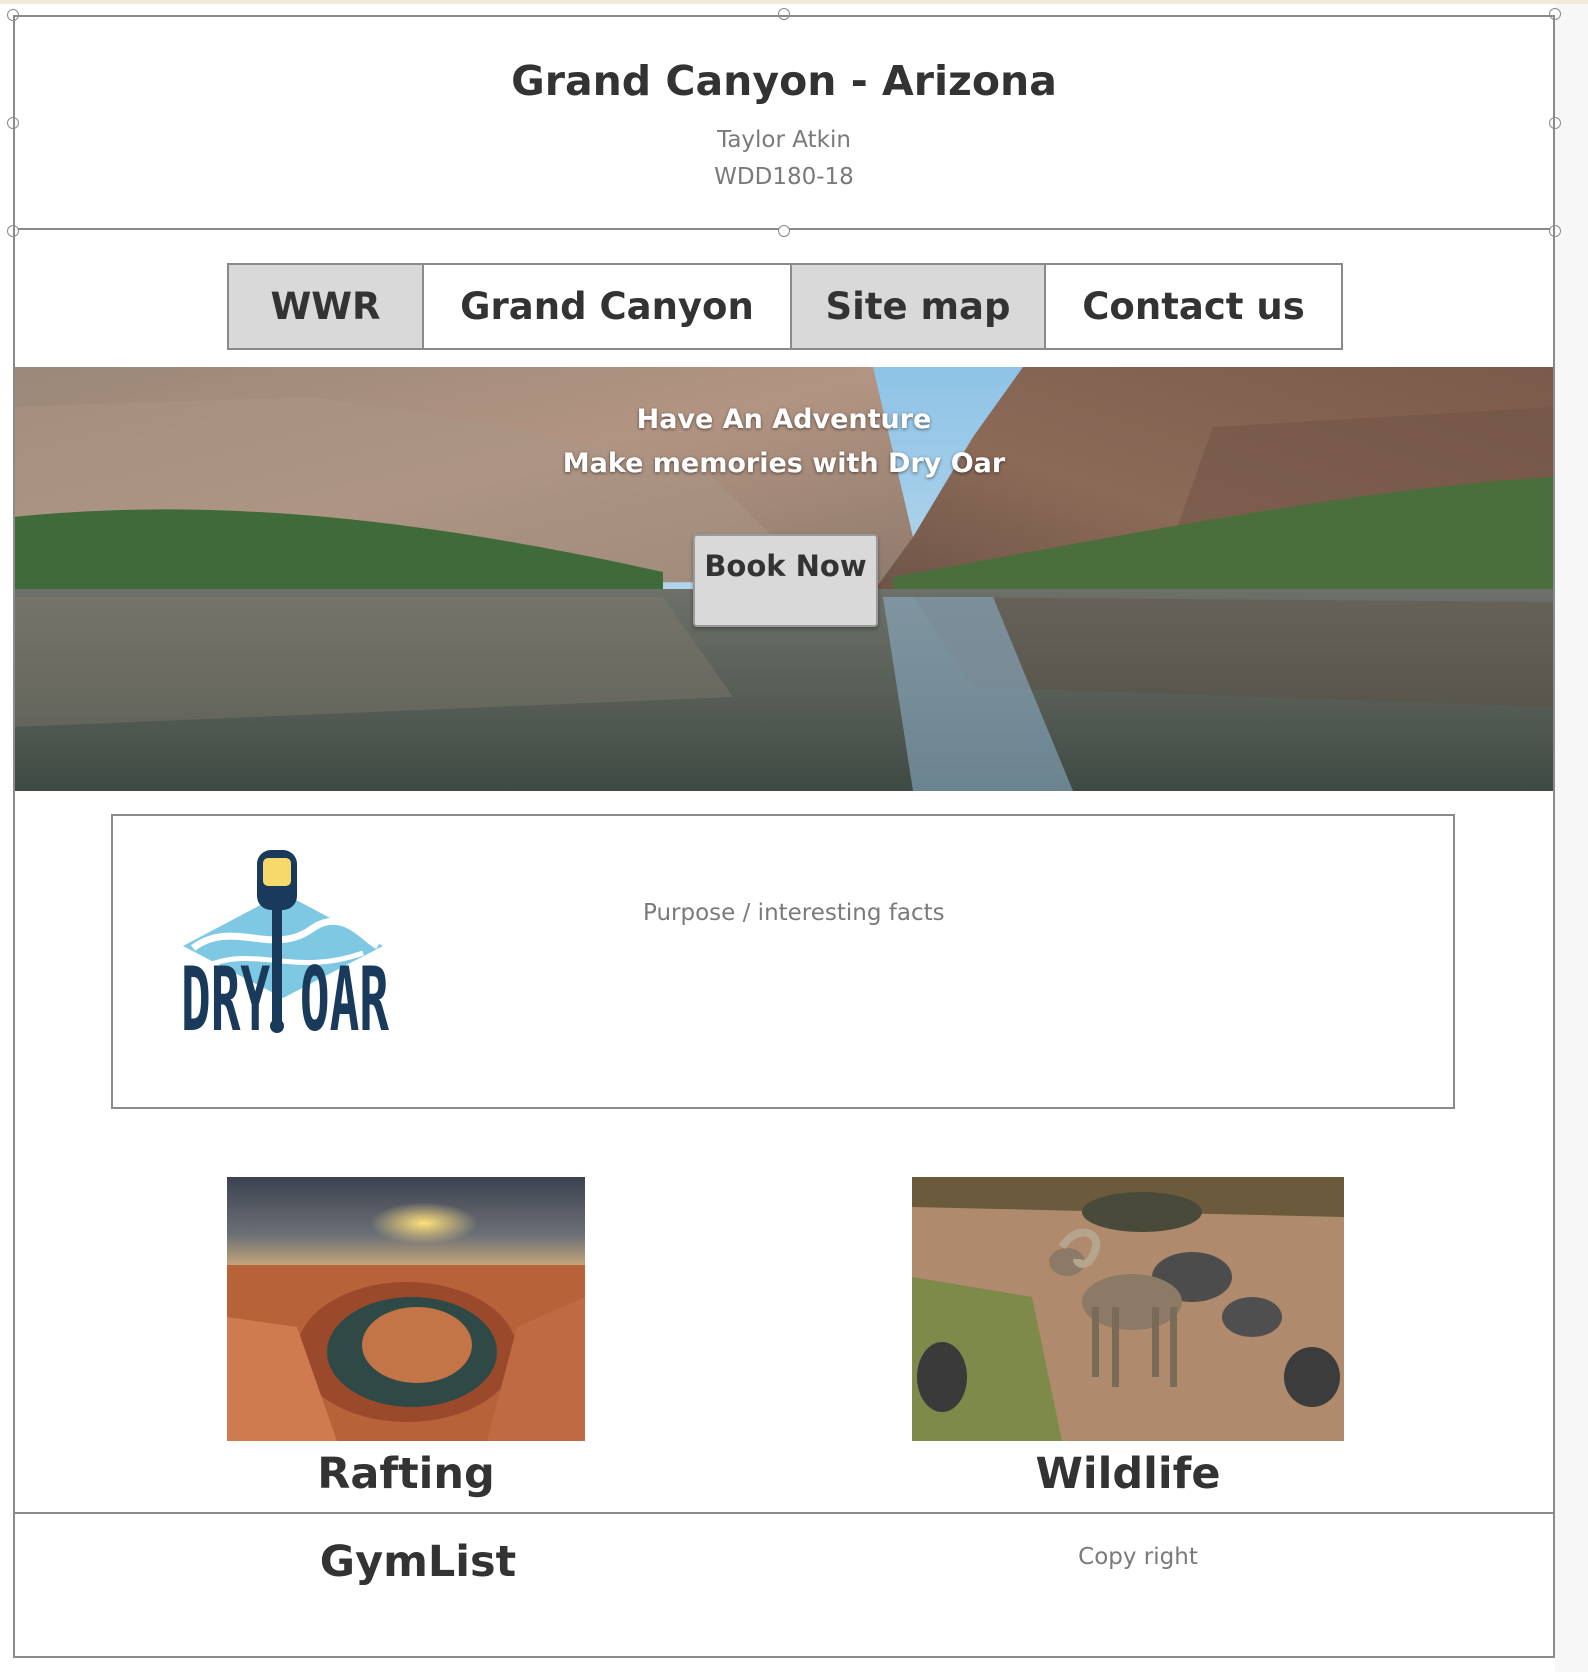 The width and height of the screenshot is (1588, 1672). I want to click on window-top-edge, so click(794, 2).